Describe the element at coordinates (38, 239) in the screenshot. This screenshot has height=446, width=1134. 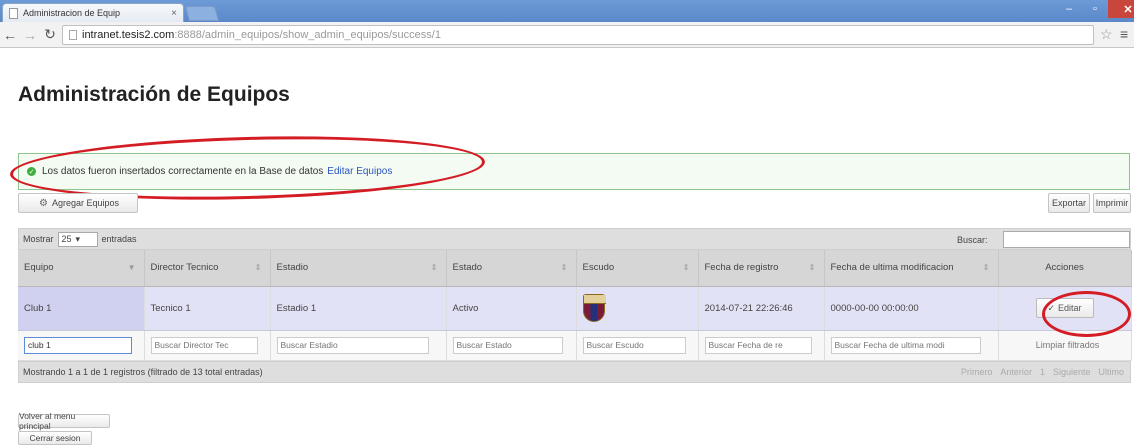
I see `show-label: Mostrar` at that location.